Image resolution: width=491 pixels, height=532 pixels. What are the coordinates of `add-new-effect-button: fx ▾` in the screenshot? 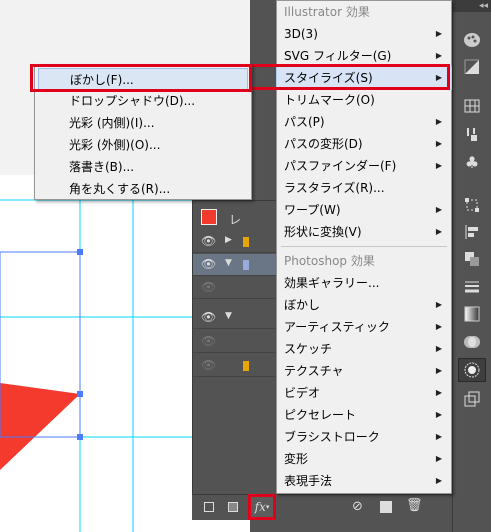 It's located at (262, 507).